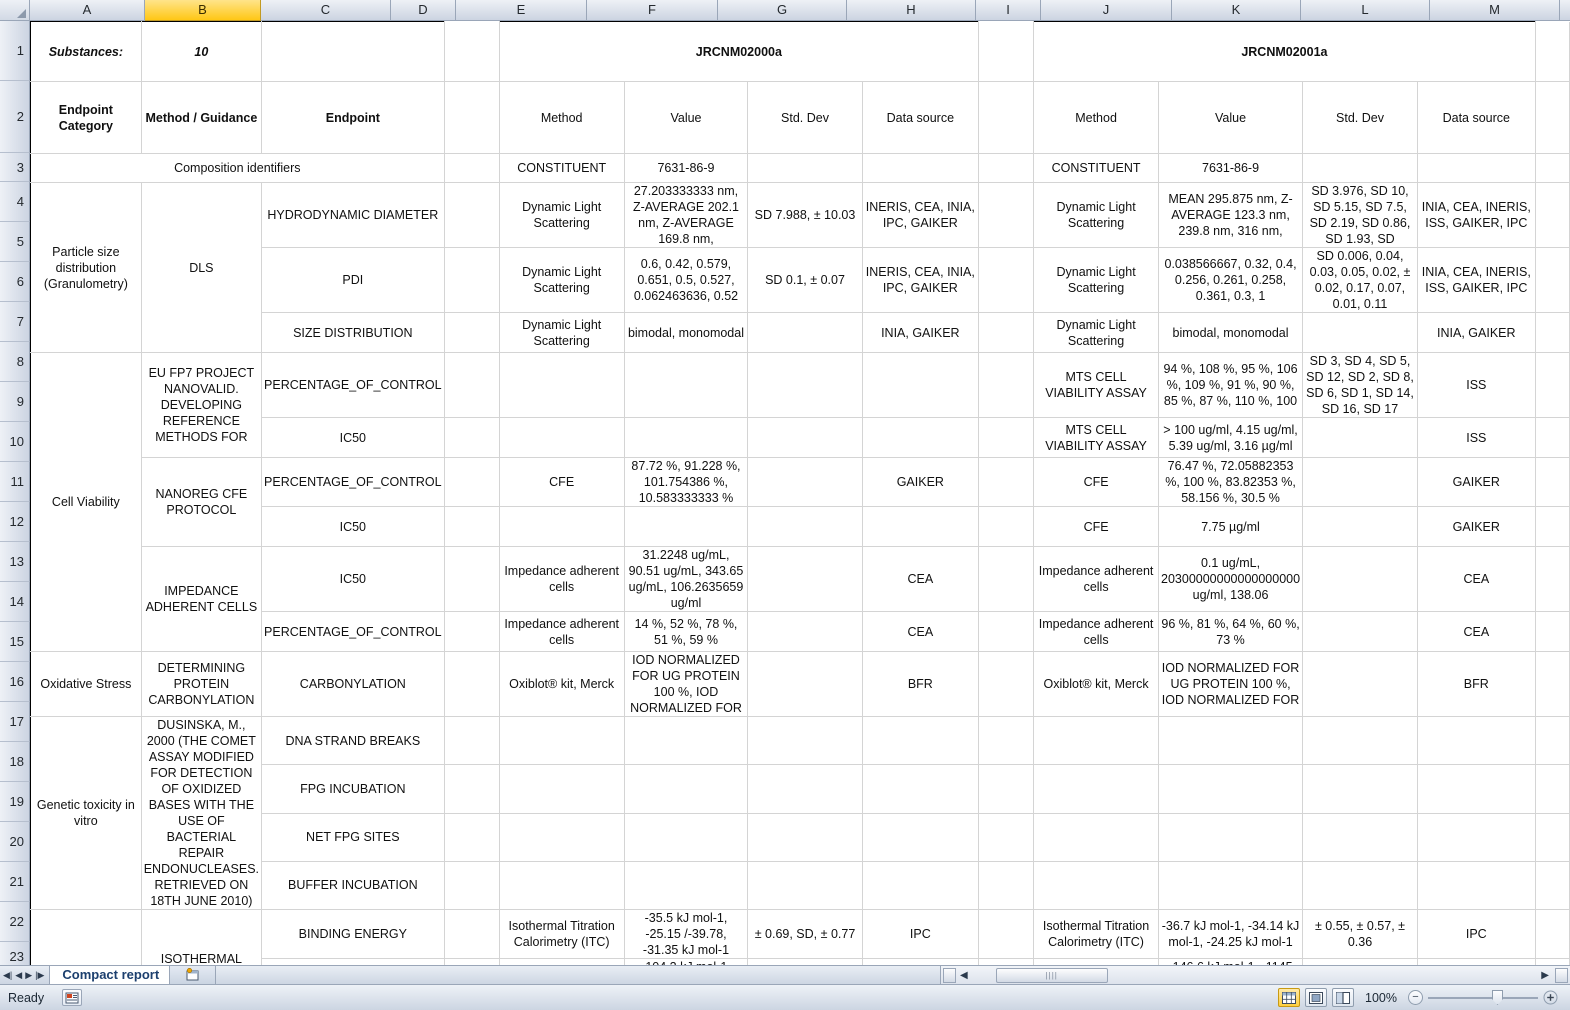  I want to click on column-header-g: G, so click(782, 10).